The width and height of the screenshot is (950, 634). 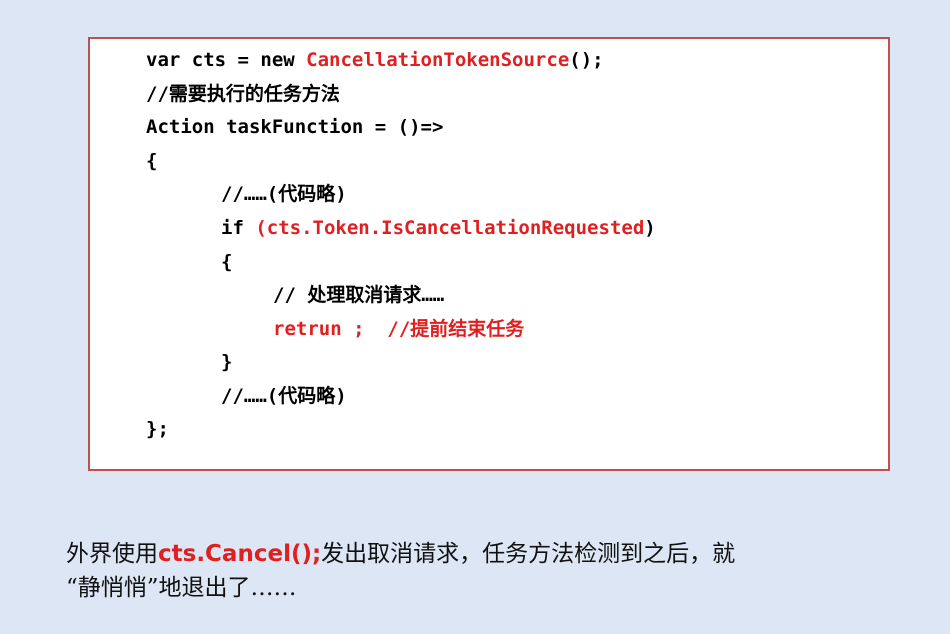 What do you see at coordinates (227, 362) in the screenshot?
I see `code-line-10: }` at bounding box center [227, 362].